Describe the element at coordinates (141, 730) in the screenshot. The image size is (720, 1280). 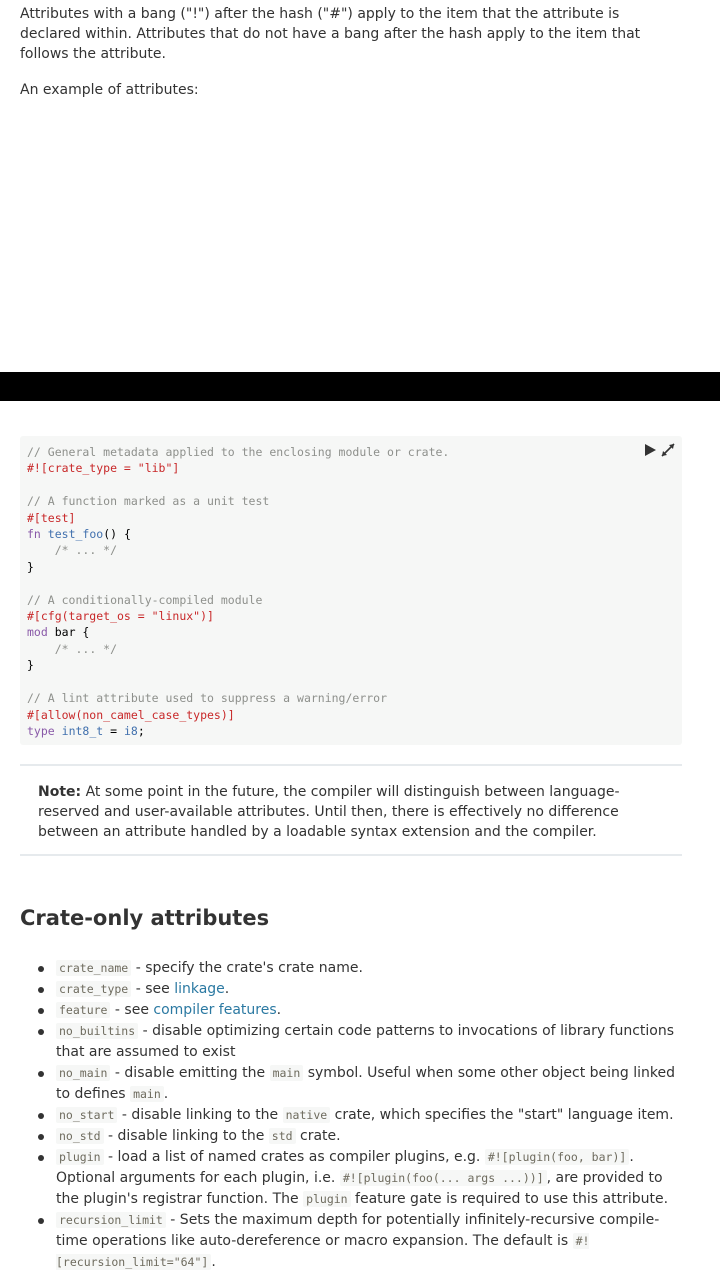
I see `code-text: ;` at that location.